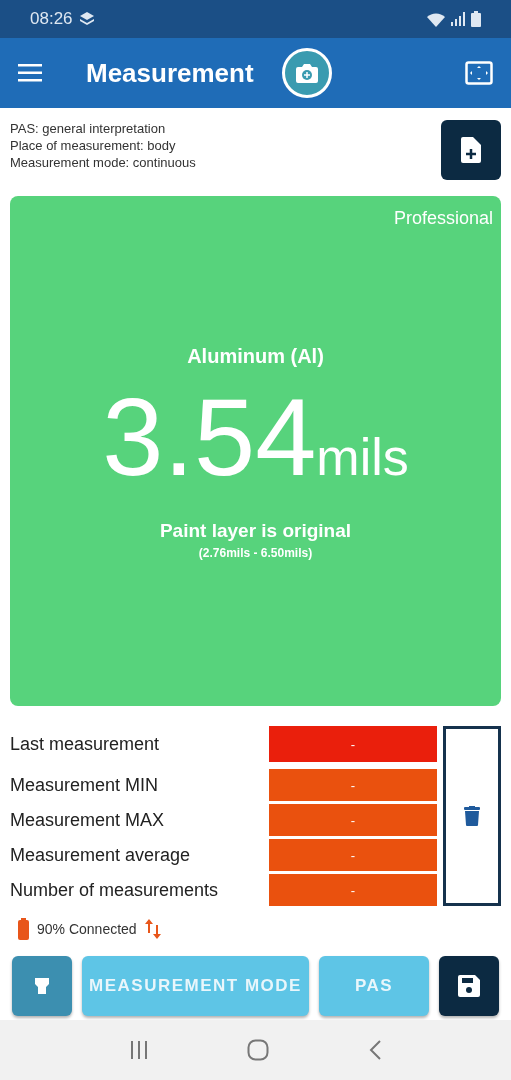 Image resolution: width=511 pixels, height=1080 pixels. Describe the element at coordinates (458, 19) in the screenshot. I see `signal-icon` at that location.